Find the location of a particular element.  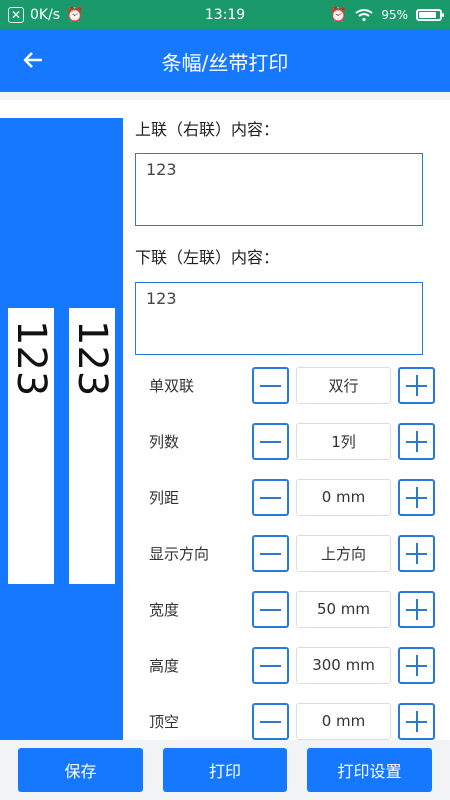

preview-strip-left: 123 is located at coordinates (31, 446).